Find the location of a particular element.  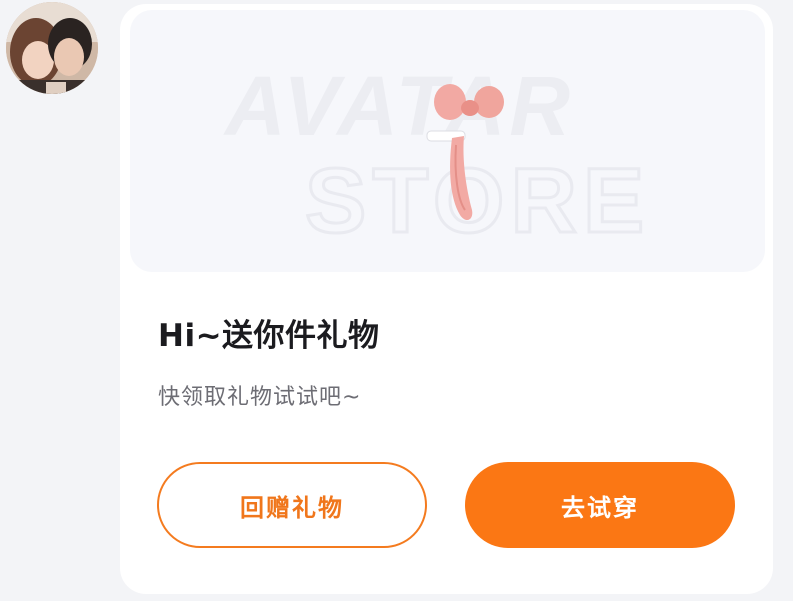

gift-title: Hi~送你件礼物 is located at coordinates (269, 336).